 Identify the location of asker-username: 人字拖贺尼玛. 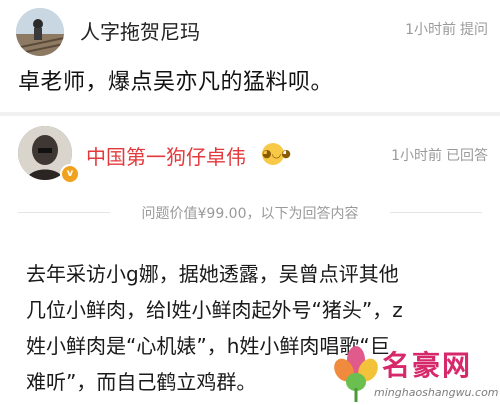
(140, 30).